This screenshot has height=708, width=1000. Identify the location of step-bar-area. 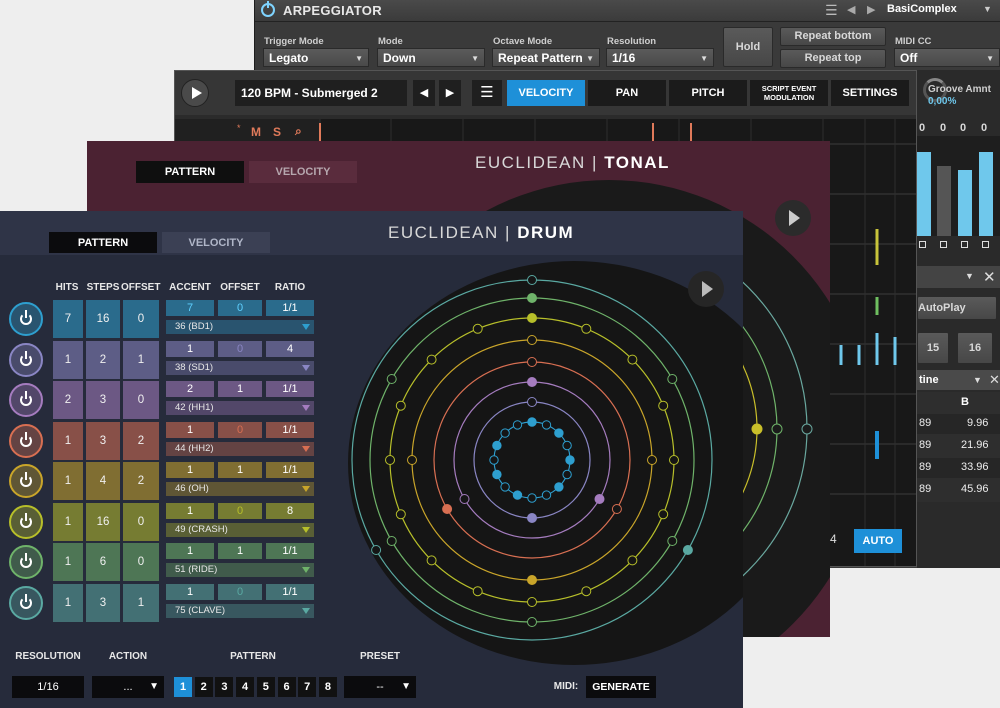
(958, 186).